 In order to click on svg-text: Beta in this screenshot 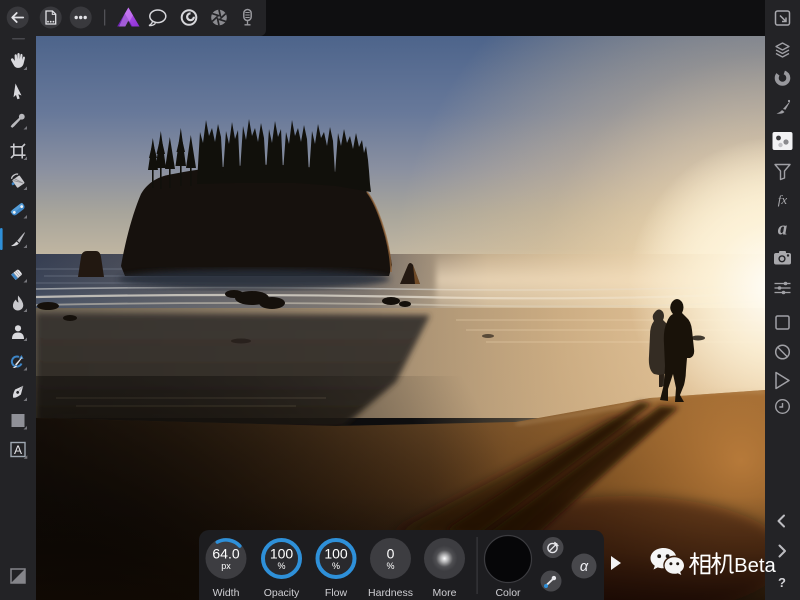, I will do `click(755, 566)`.